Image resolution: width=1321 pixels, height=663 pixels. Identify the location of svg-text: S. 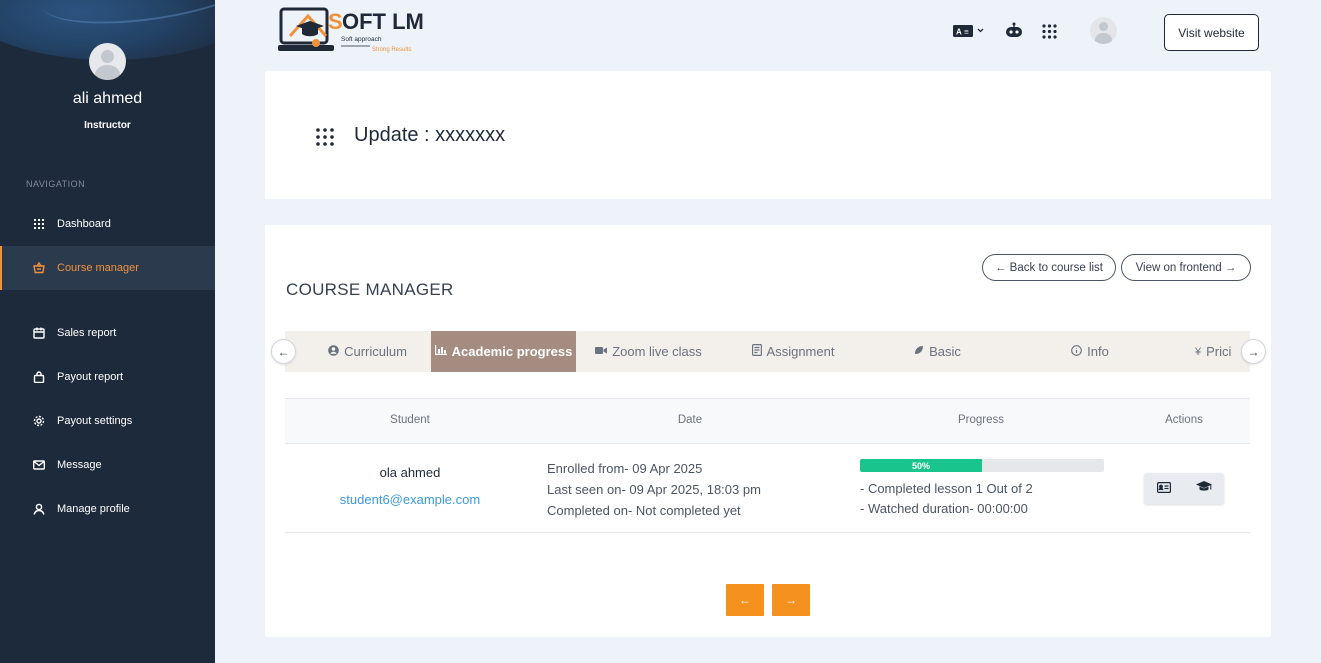
(335, 21).